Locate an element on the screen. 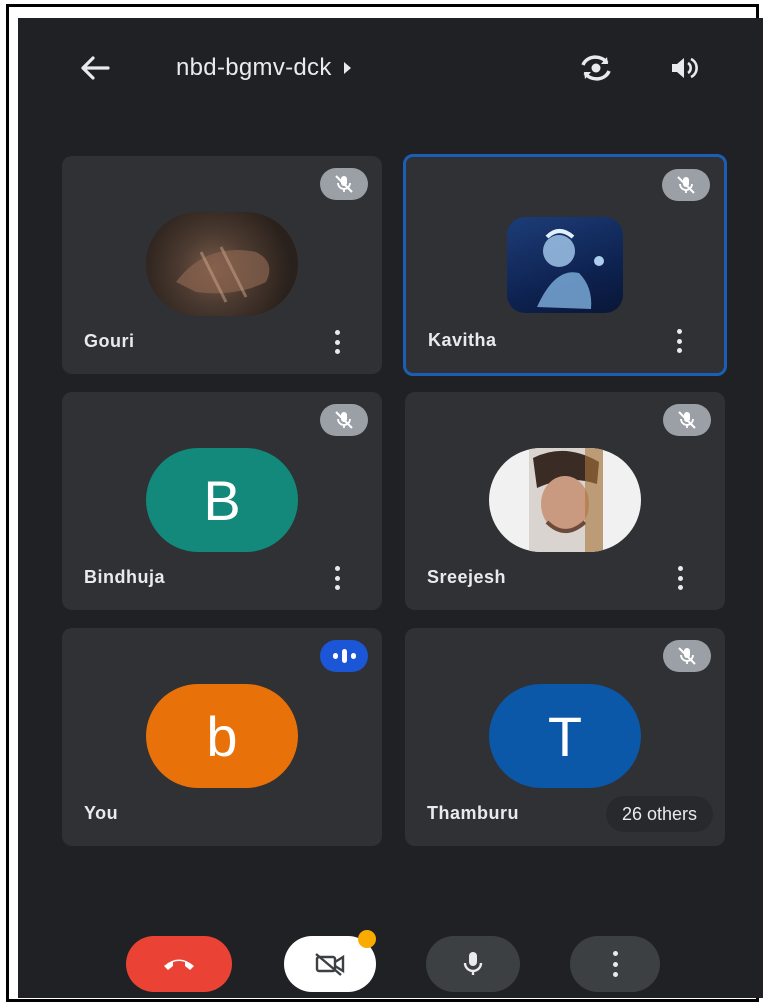 The height and width of the screenshot is (1006, 763). mic-icon is located at coordinates (473, 963).